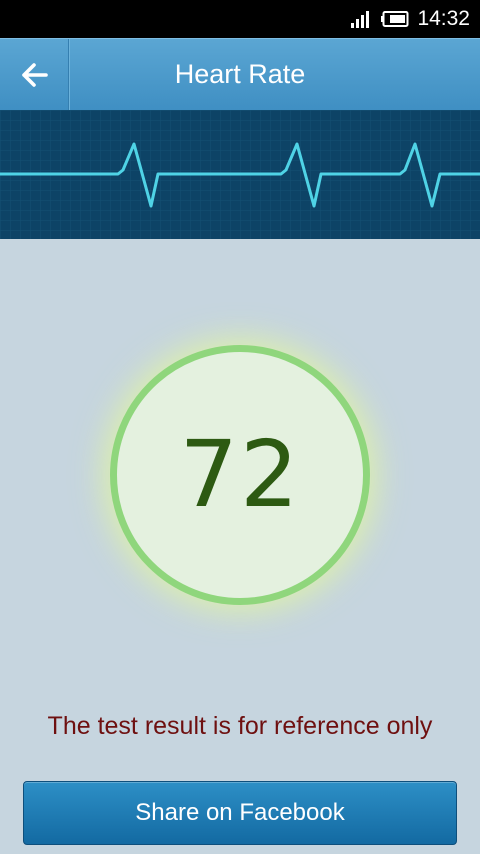 The height and width of the screenshot is (854, 480). I want to click on back-button, so click(34, 74).